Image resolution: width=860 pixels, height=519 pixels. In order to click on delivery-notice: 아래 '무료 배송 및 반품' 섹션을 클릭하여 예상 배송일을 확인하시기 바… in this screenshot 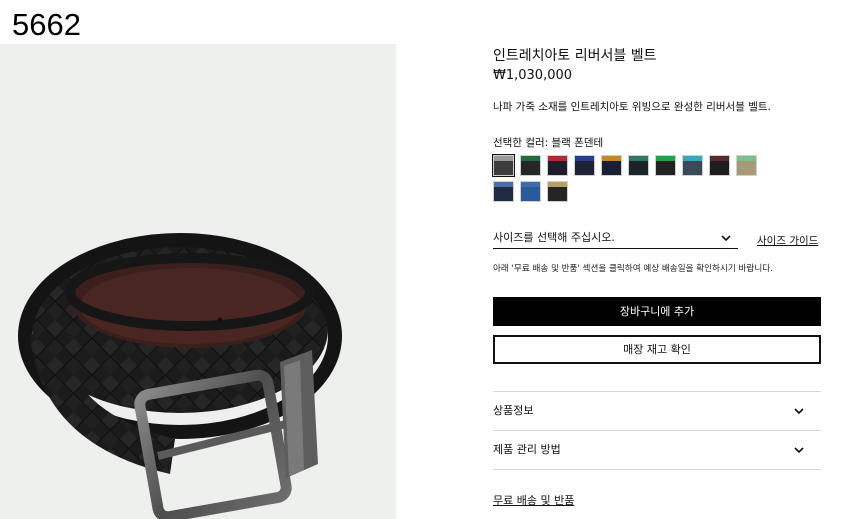, I will do `click(633, 269)`.